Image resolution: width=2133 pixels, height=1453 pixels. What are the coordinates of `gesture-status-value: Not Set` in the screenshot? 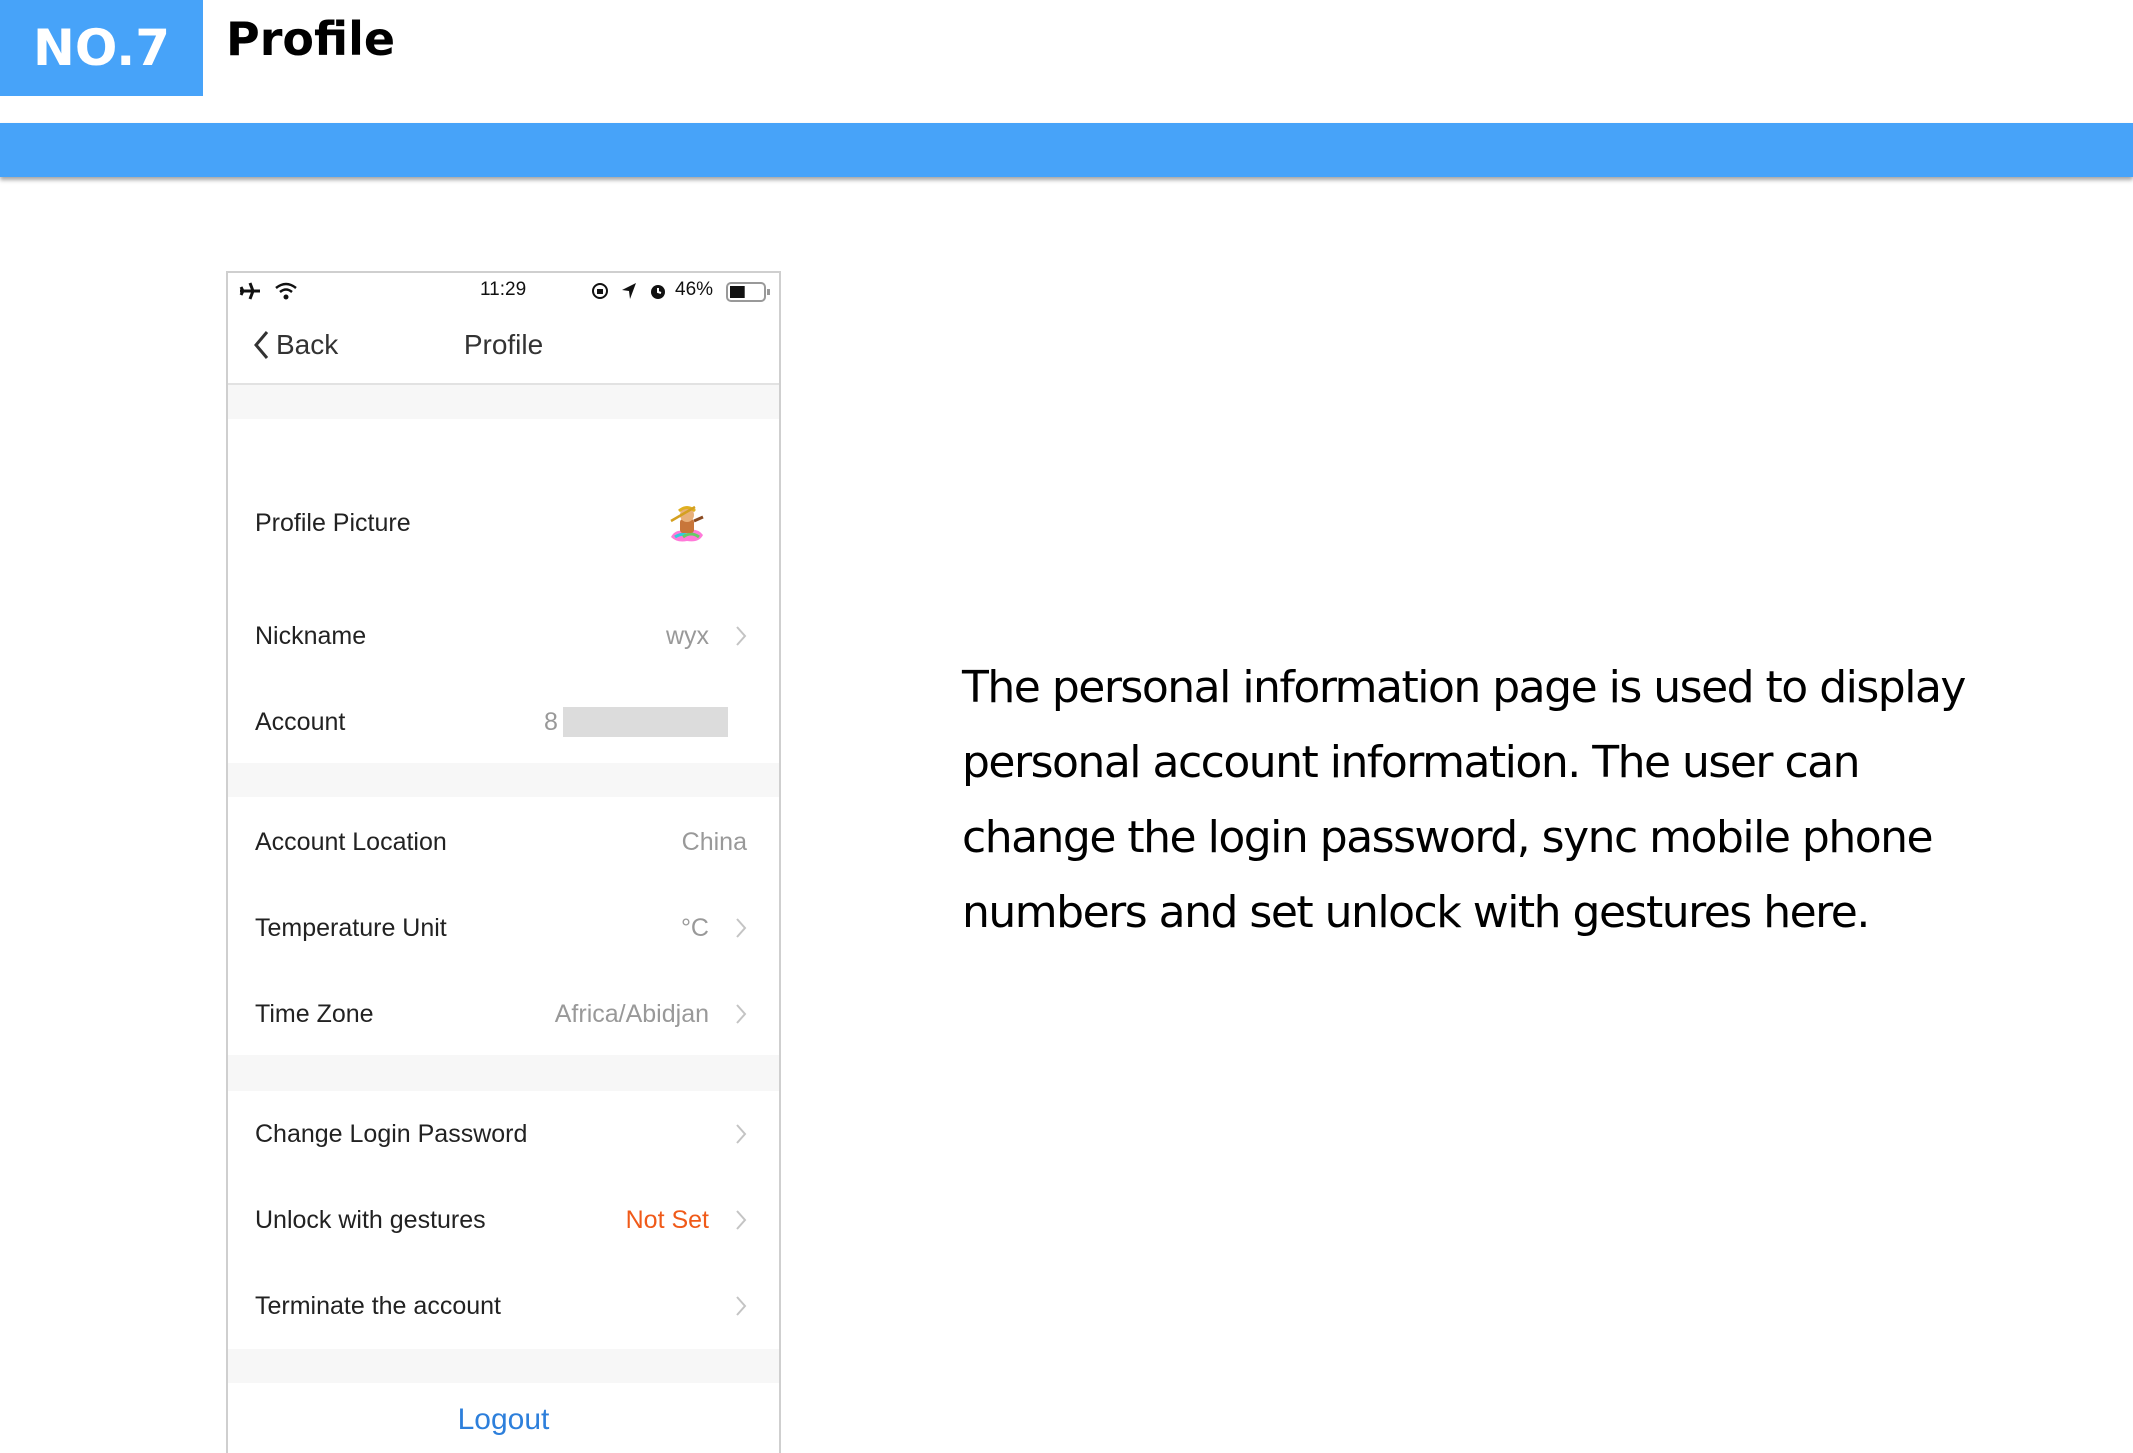 It's located at (667, 1219).